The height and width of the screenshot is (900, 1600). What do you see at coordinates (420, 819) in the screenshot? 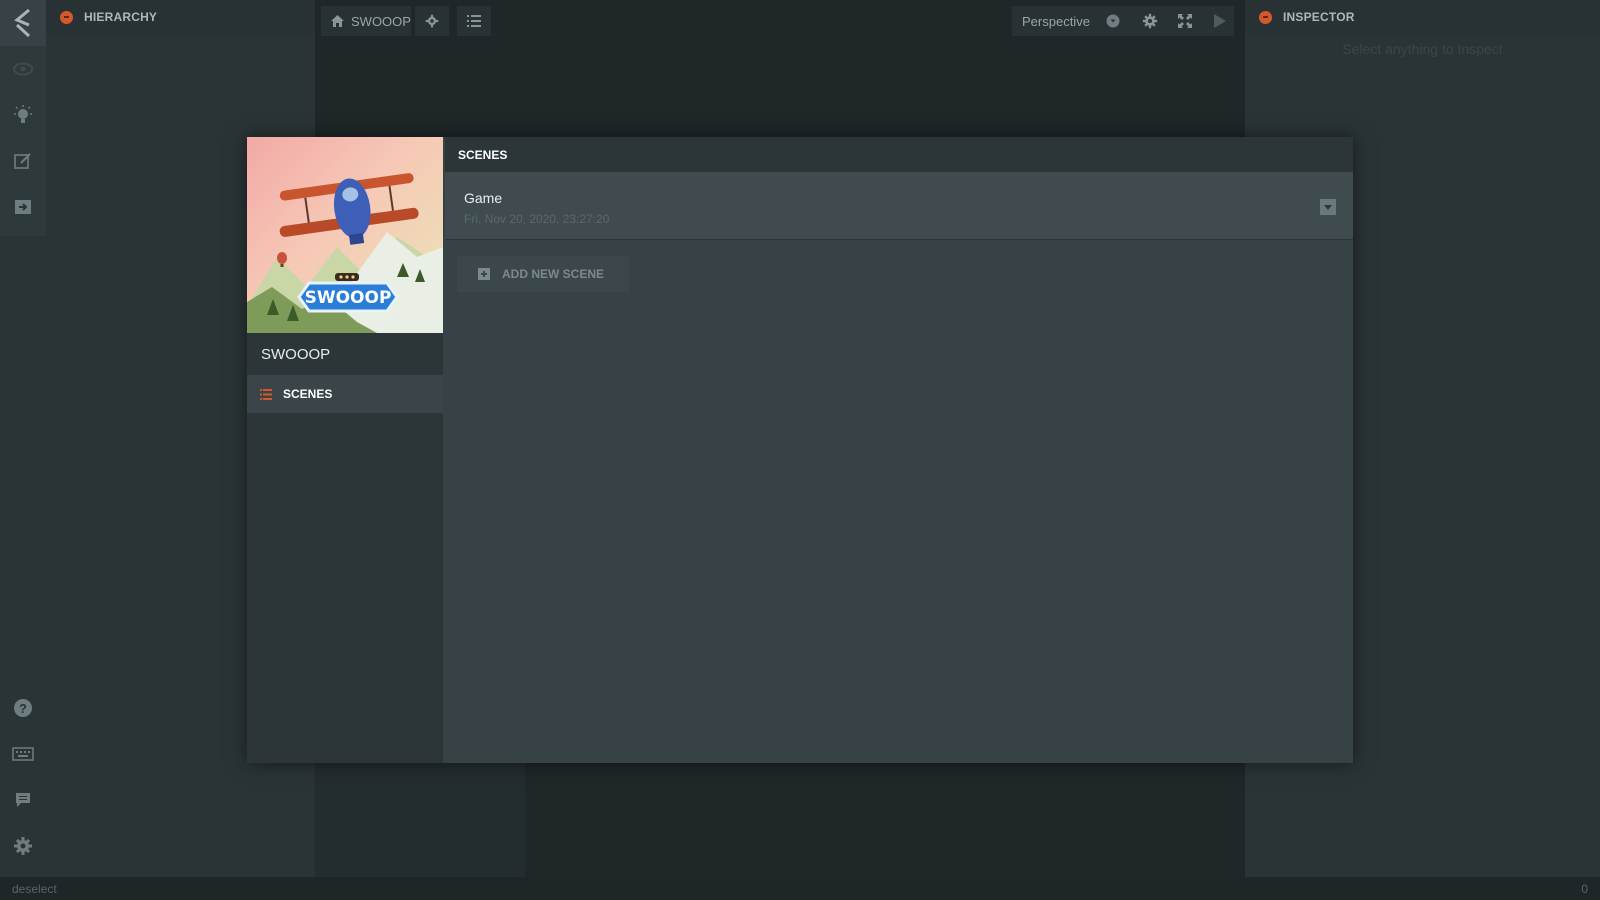
I see `viewport-lower-strip` at bounding box center [420, 819].